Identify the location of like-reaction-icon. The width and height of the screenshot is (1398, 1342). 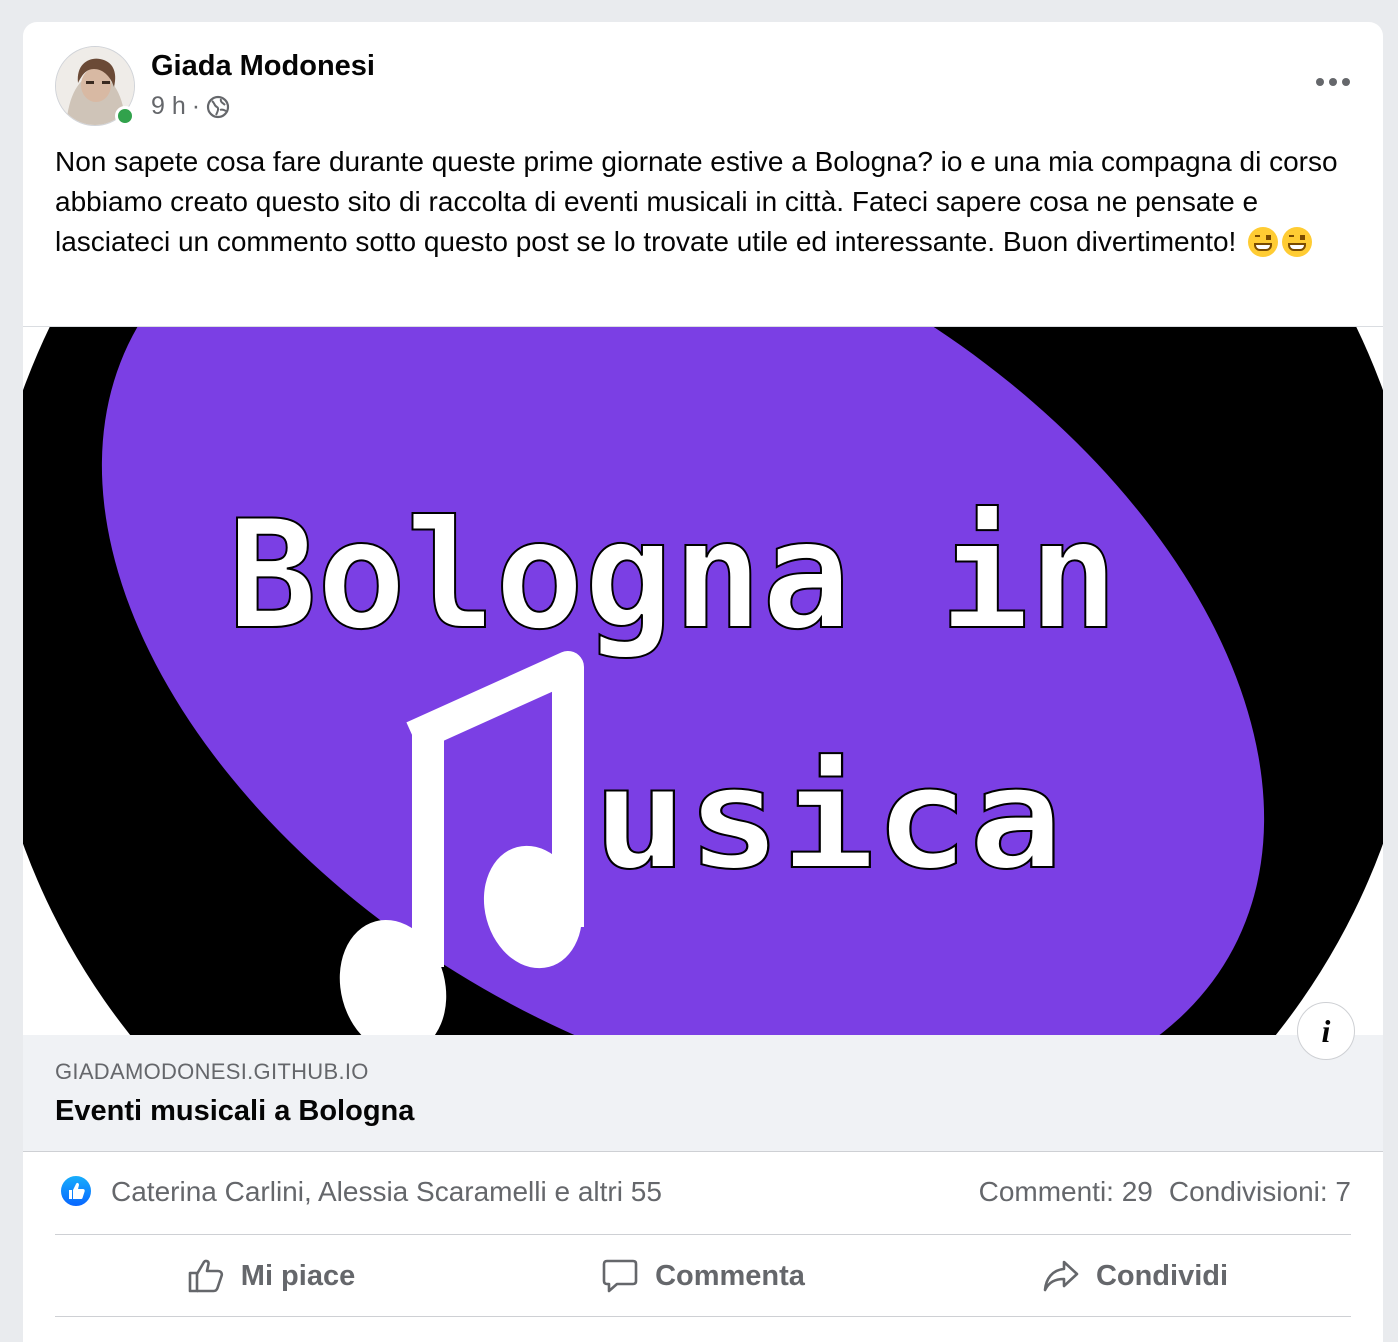
(76, 1191).